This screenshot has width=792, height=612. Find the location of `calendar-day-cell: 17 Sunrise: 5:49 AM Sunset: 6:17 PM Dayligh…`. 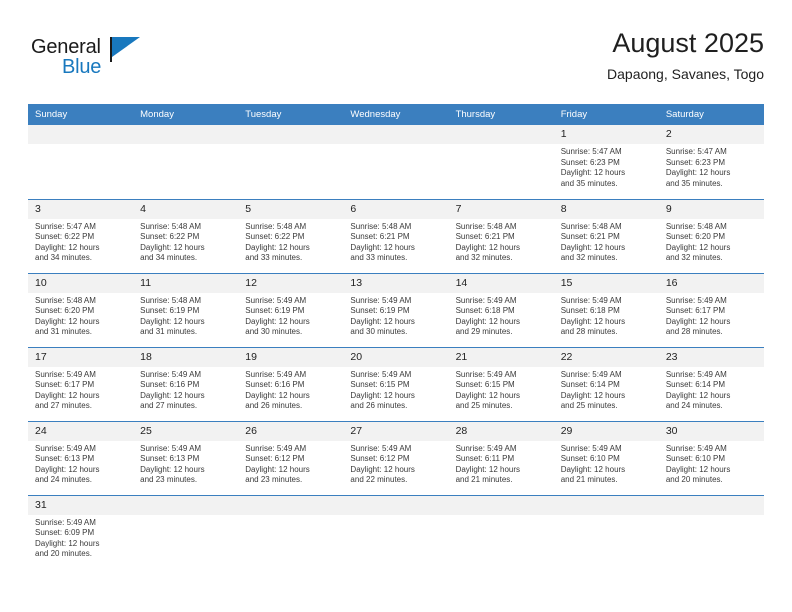

calendar-day-cell: 17 Sunrise: 5:49 AM Sunset: 6:17 PM Dayligh… is located at coordinates (81, 383).